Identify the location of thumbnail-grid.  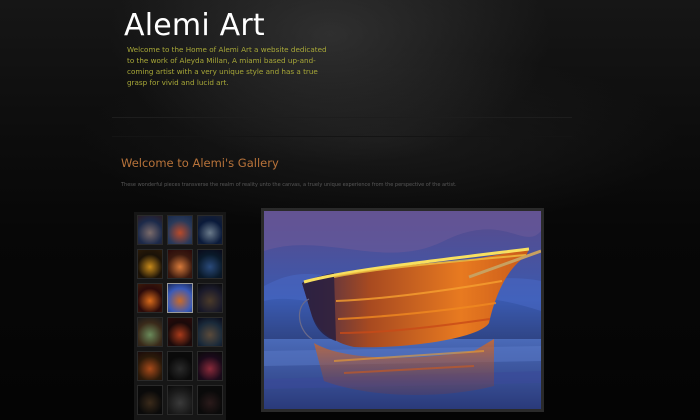
(180, 316).